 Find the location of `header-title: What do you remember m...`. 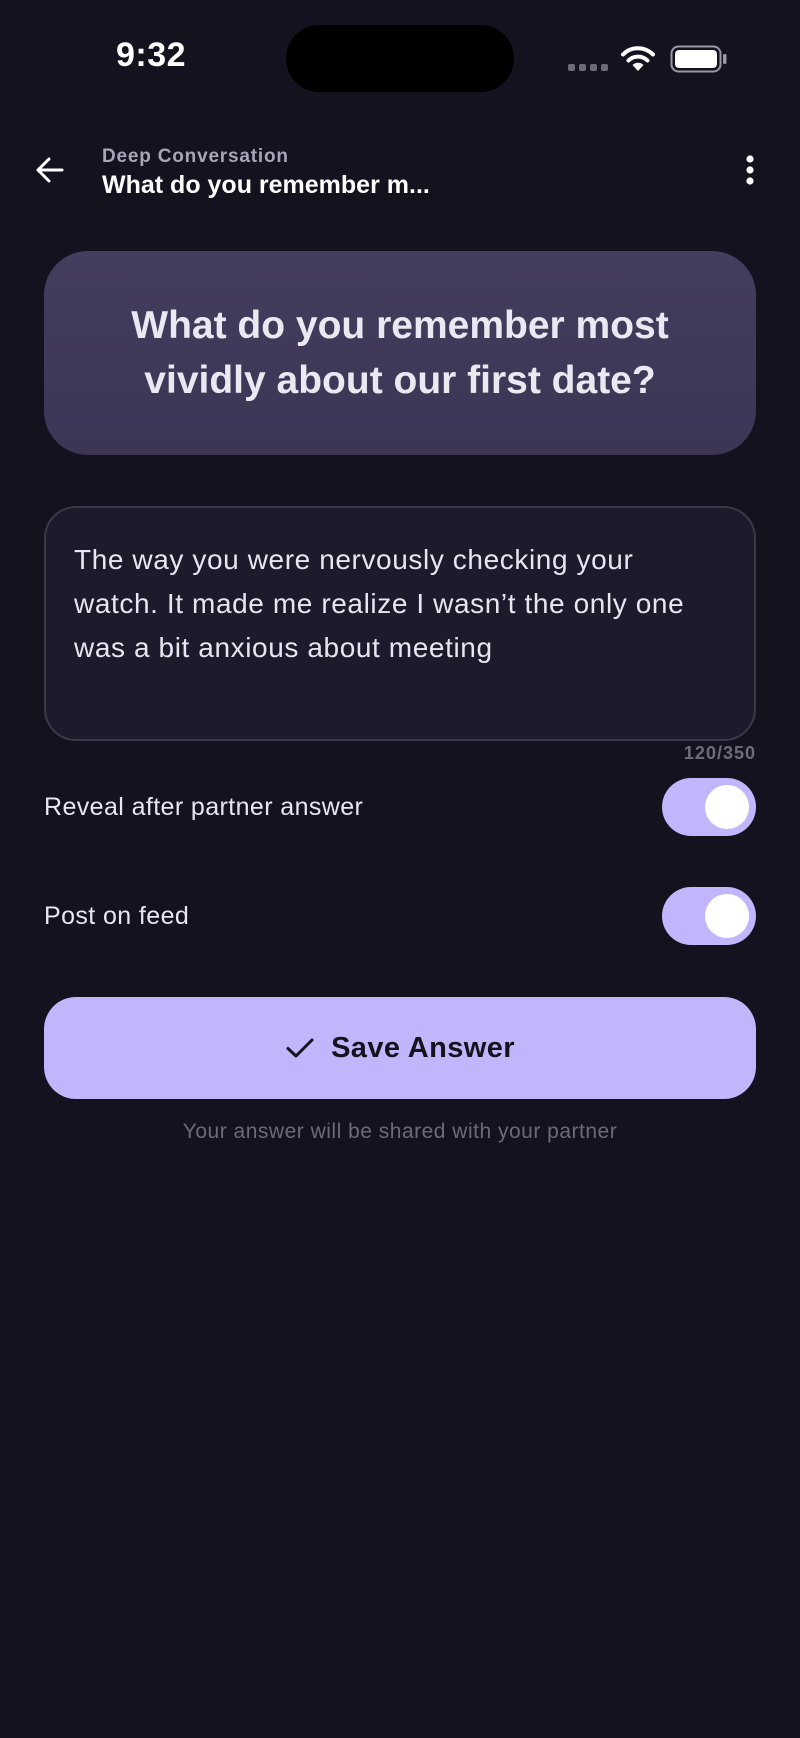

header-title: What do you remember m... is located at coordinates (266, 185).